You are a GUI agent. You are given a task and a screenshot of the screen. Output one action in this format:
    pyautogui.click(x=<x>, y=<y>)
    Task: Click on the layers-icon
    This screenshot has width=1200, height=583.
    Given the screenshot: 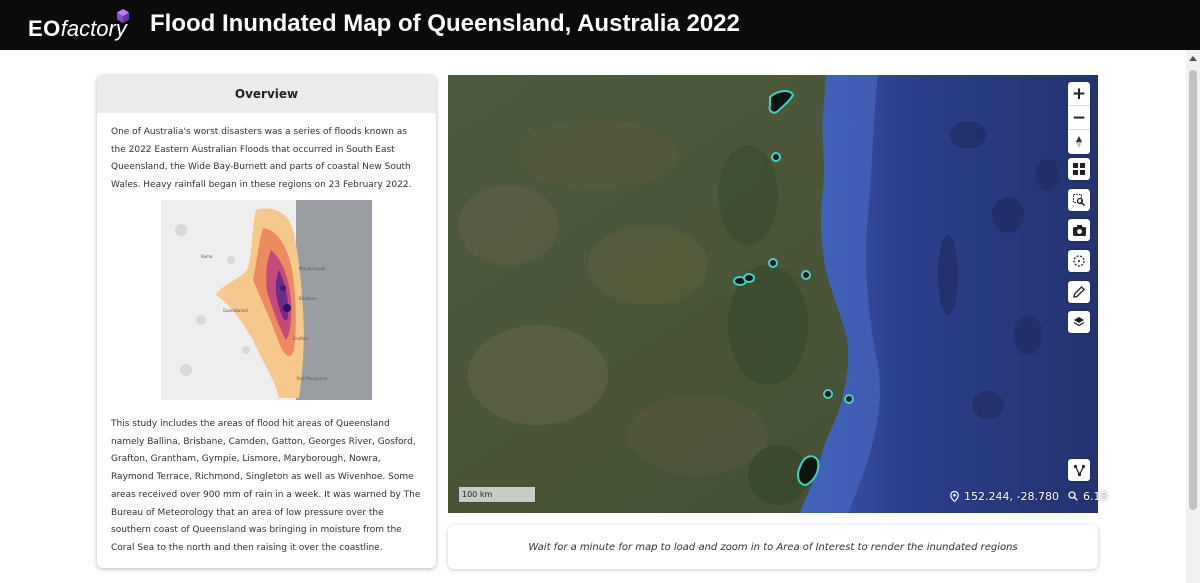 What is the action you would take?
    pyautogui.click(x=1079, y=322)
    